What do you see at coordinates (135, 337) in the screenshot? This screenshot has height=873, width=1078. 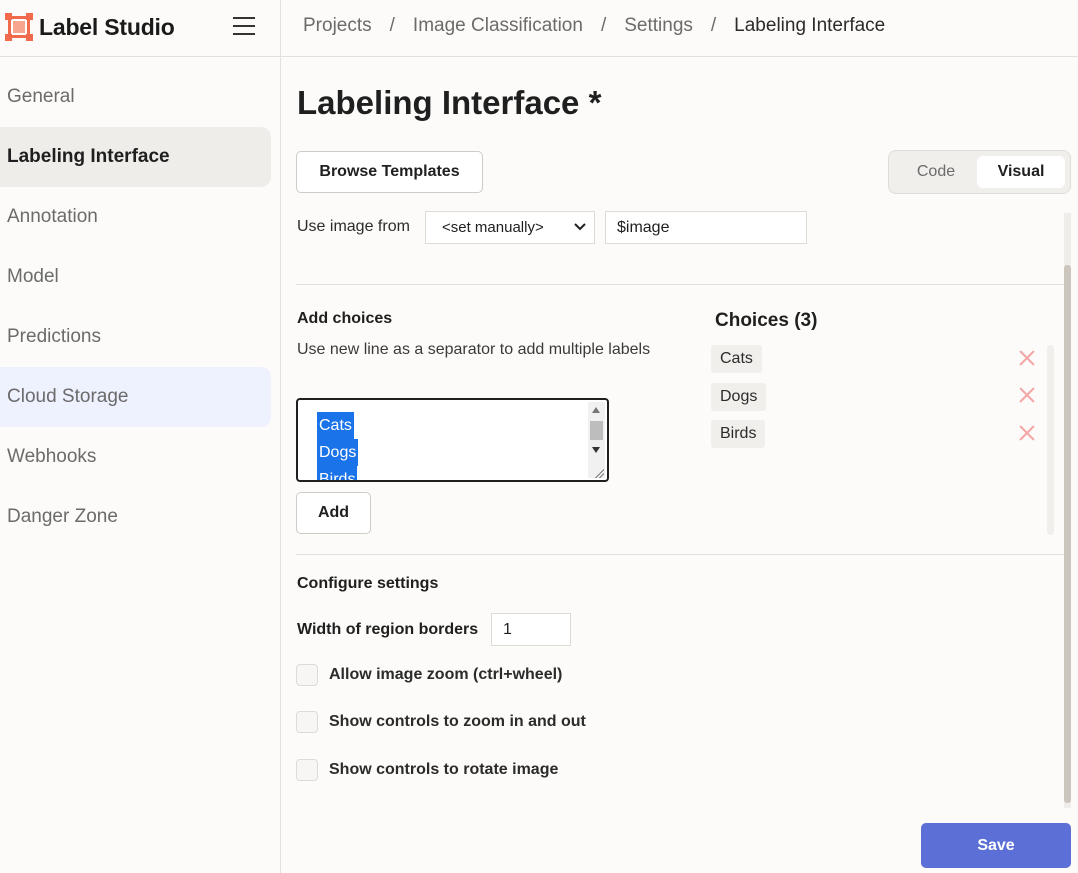 I see `sidebar-item-predictions: Predictions` at bounding box center [135, 337].